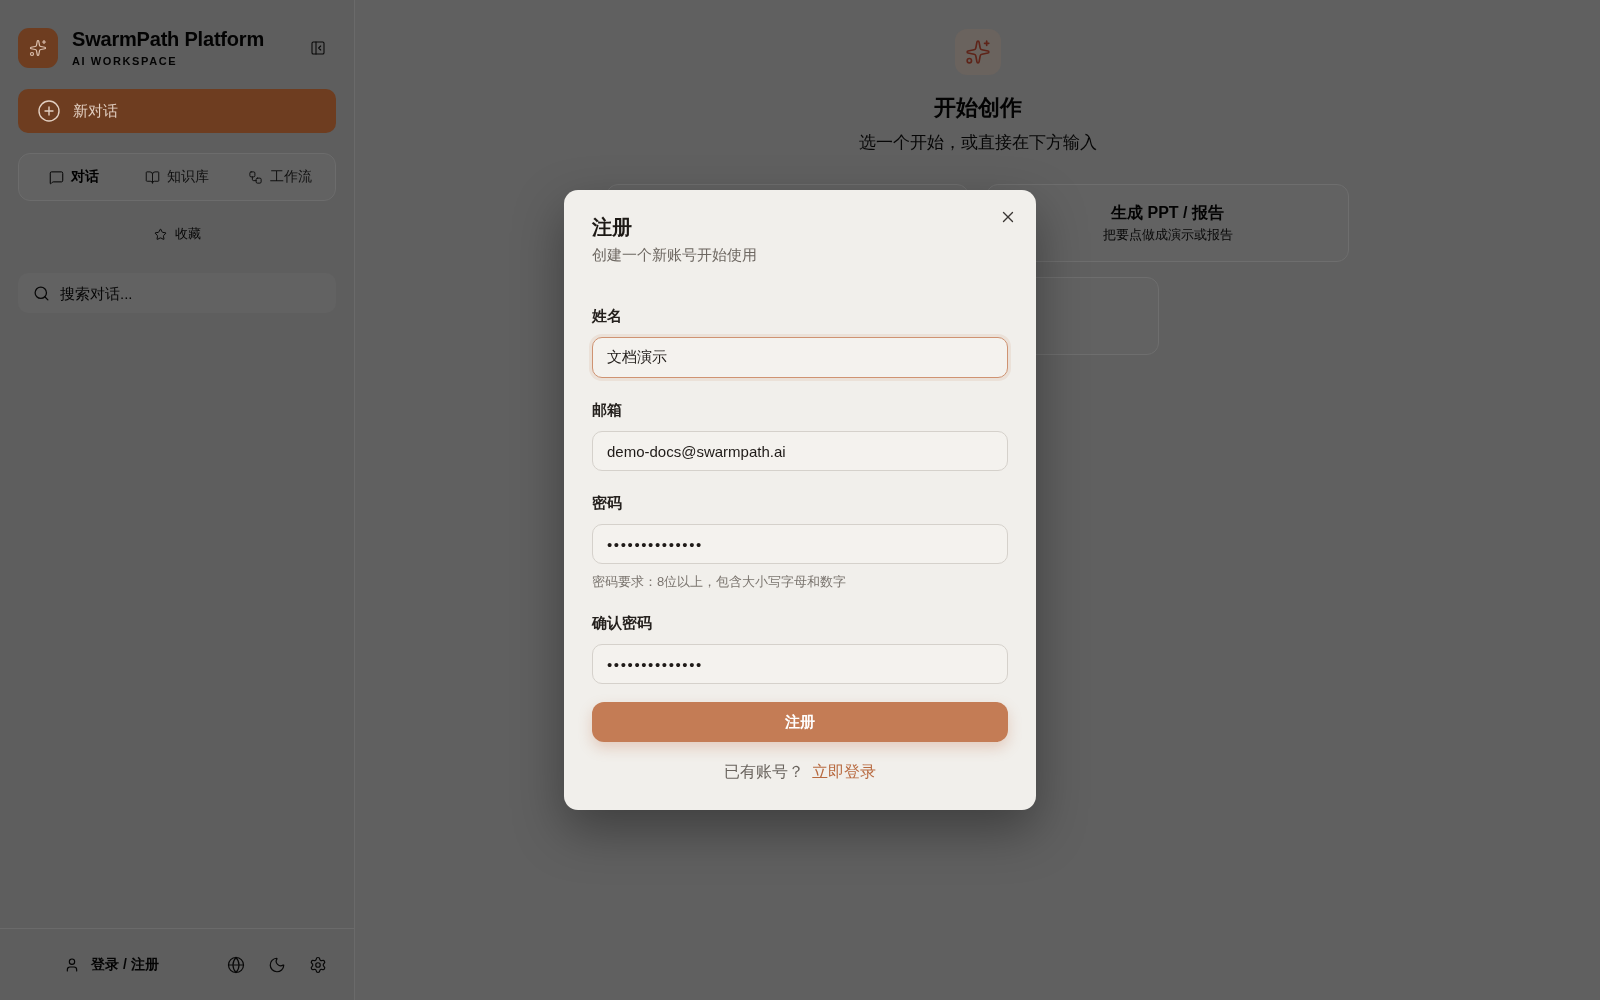 This screenshot has width=1600, height=1000. What do you see at coordinates (177, 234) in the screenshot?
I see `favorites-link: 收藏` at bounding box center [177, 234].